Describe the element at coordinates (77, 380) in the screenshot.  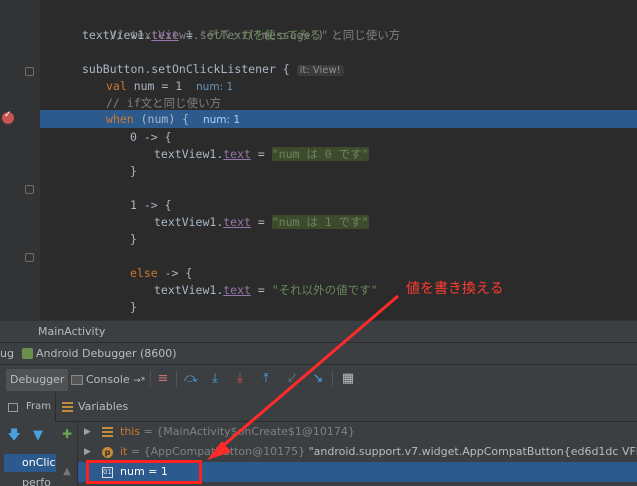
I see `console-icon` at that location.